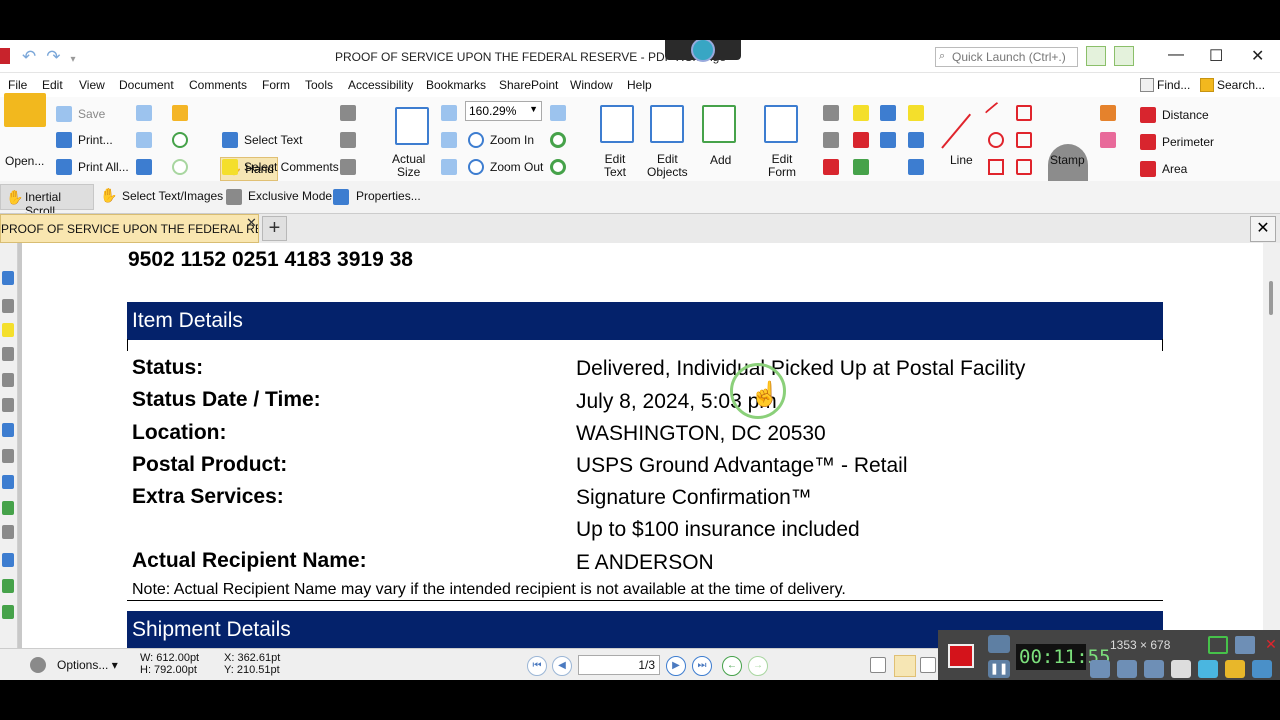 The width and height of the screenshot is (1280, 720). What do you see at coordinates (864, 113) in the screenshot?
I see `highlight-text-icon` at bounding box center [864, 113].